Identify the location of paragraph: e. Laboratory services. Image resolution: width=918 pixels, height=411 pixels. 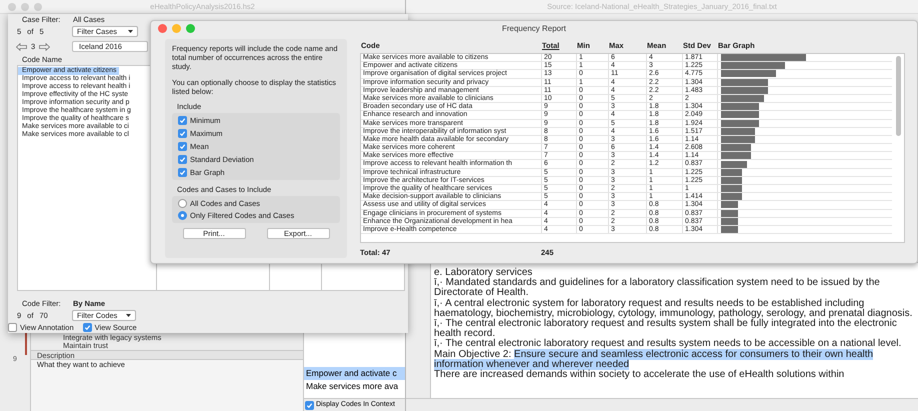
(483, 273).